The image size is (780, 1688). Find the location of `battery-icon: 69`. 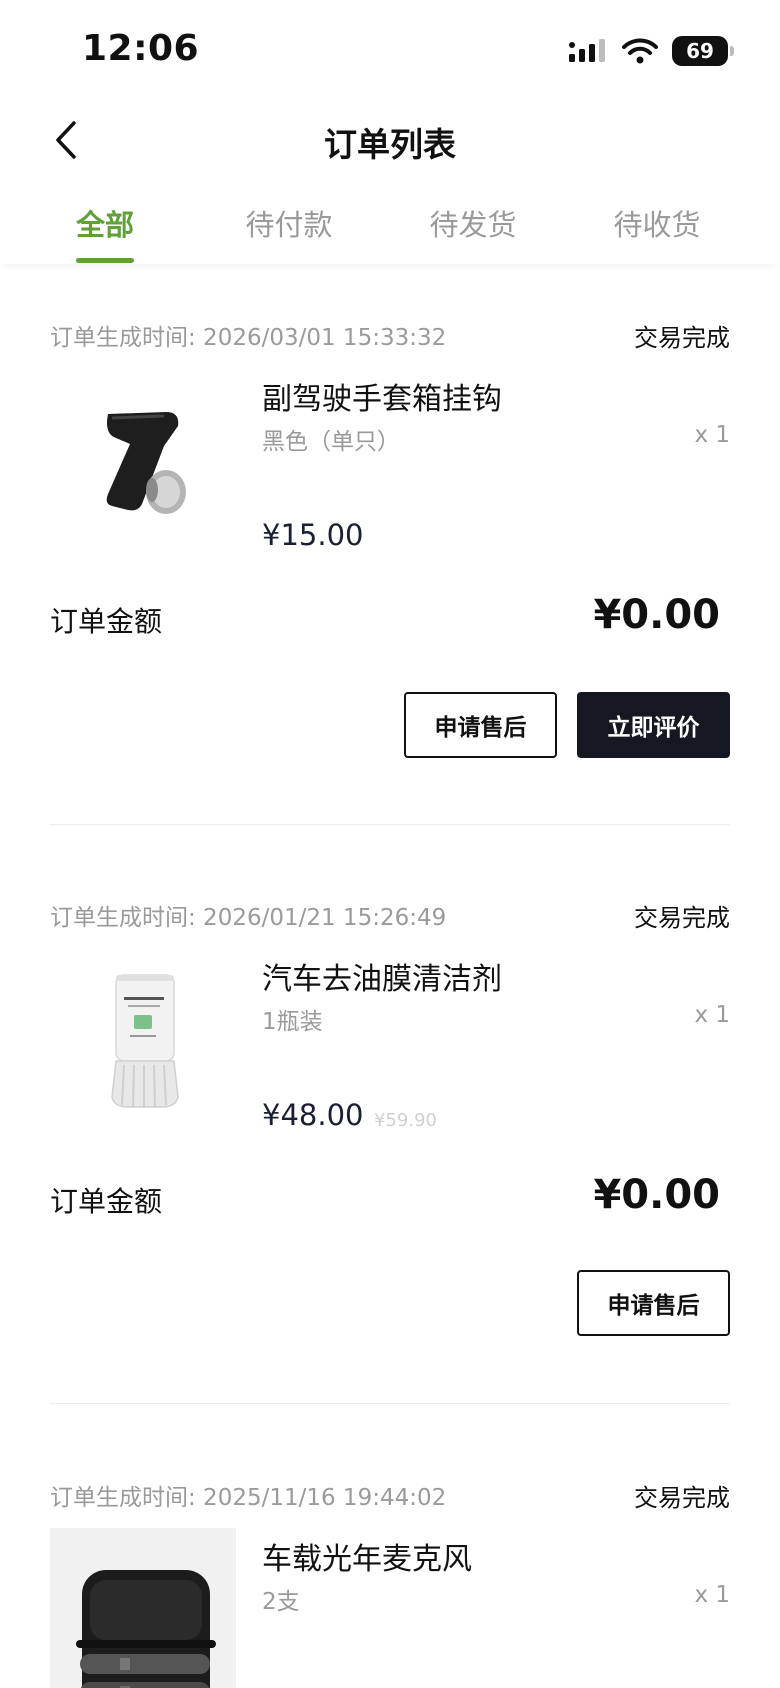

battery-icon: 69 is located at coordinates (703, 51).